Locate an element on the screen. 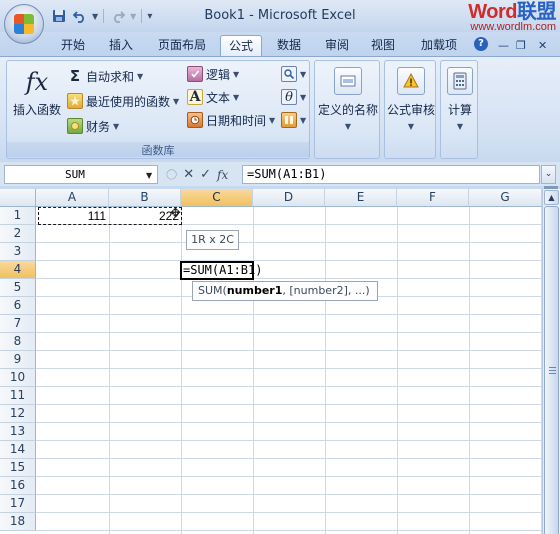 The image size is (560, 534). group-formula-auditing: 公式审核 ▼ is located at coordinates (410, 109).